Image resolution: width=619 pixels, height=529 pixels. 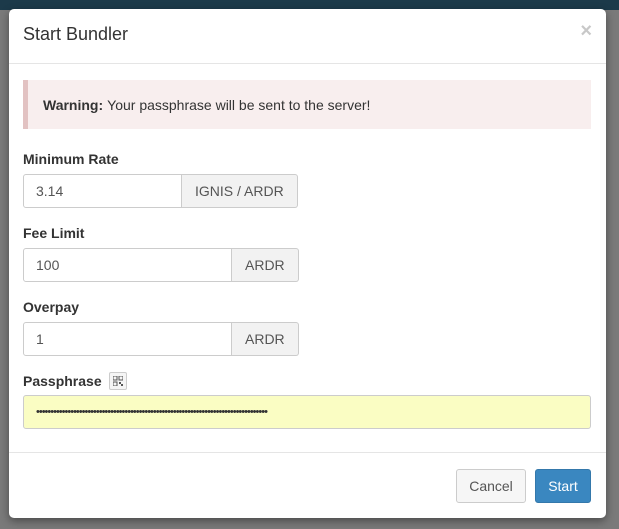 What do you see at coordinates (4, 115) in the screenshot?
I see `background-page-edge` at bounding box center [4, 115].